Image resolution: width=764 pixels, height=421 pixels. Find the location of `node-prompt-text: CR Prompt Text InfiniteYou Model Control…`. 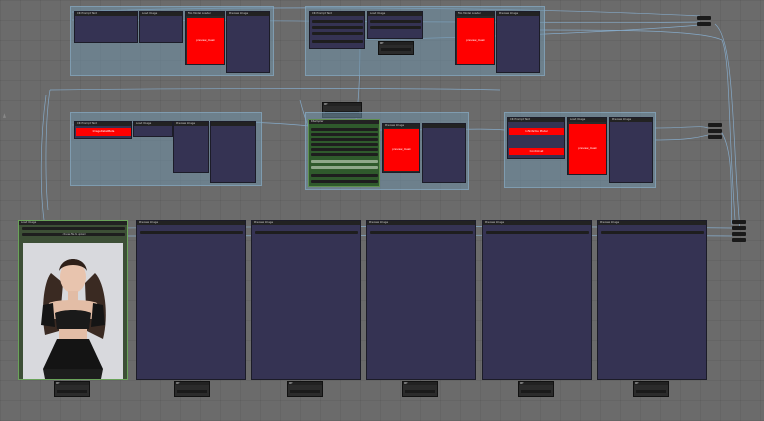

node-prompt-text: CR Prompt Text InfiniteYou Model Control… is located at coordinates (536, 138).